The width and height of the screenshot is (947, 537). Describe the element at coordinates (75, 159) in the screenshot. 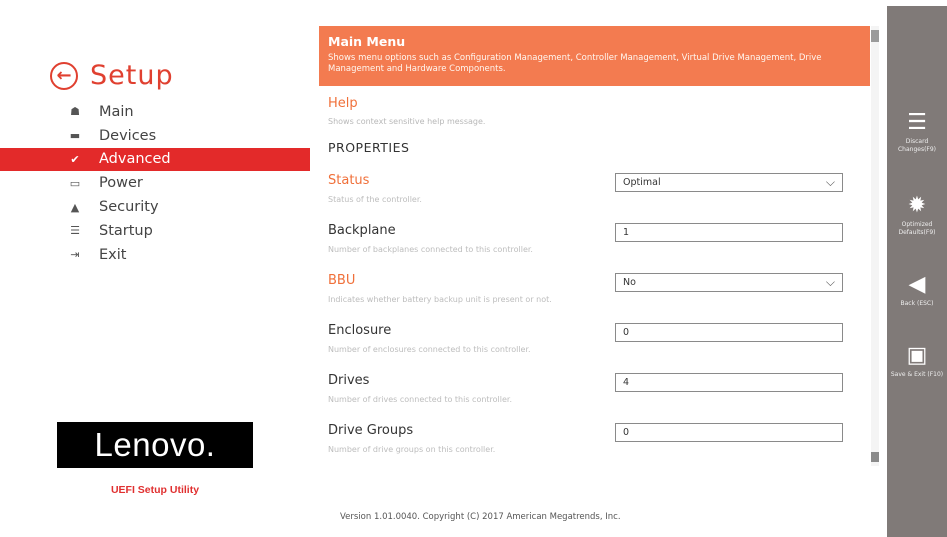

I see `wrench-icon: ✔` at that location.